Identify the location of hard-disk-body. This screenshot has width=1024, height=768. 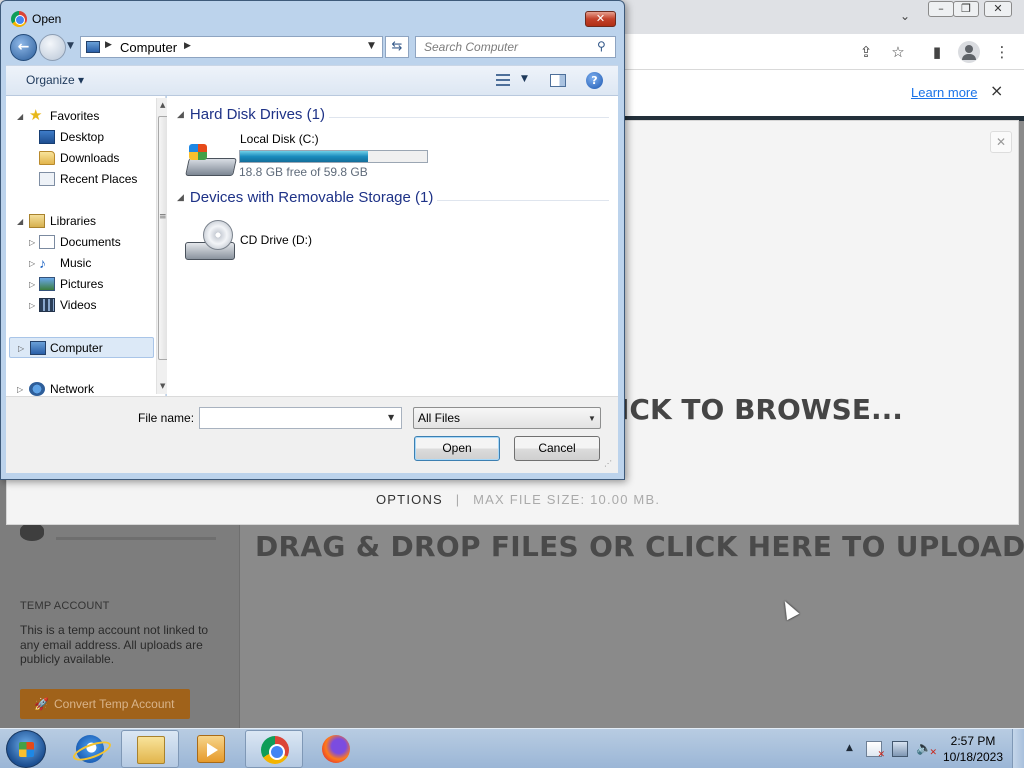
(211, 167).